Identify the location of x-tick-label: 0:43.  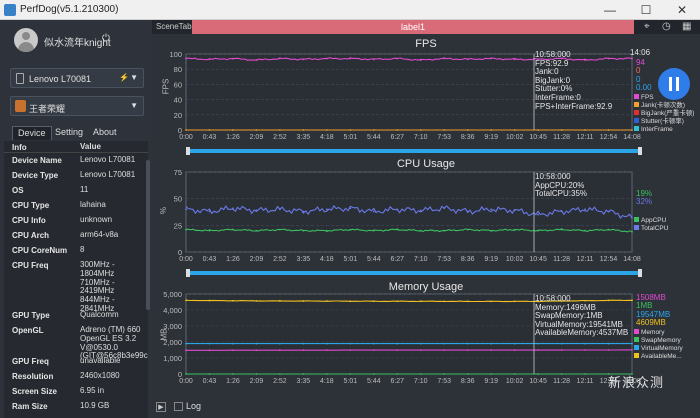
(210, 381).